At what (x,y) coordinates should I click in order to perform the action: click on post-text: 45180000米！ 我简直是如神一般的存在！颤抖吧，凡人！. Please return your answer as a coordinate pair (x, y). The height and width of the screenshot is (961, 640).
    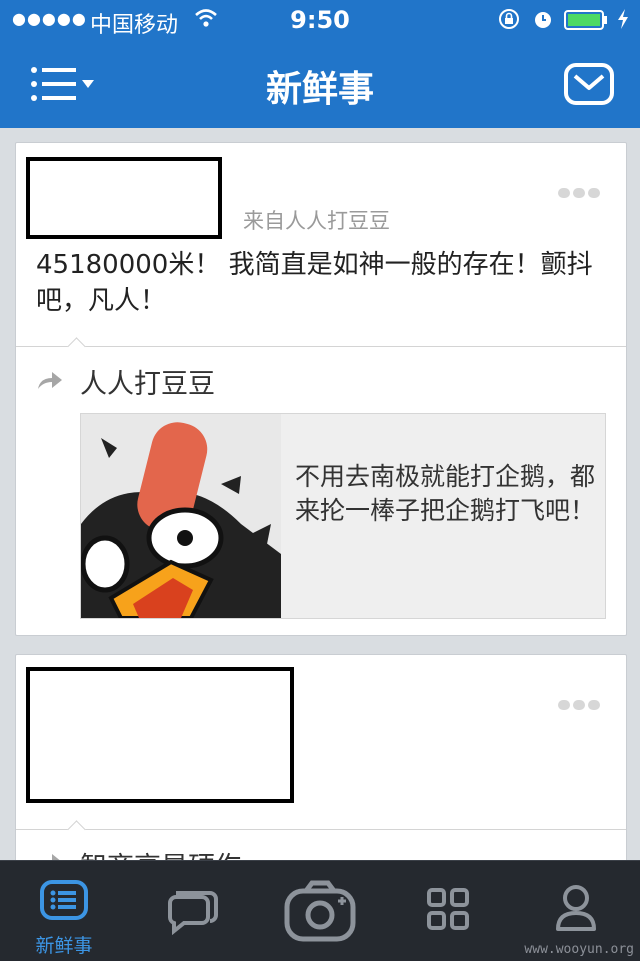
    Looking at the image, I should click on (314, 283).